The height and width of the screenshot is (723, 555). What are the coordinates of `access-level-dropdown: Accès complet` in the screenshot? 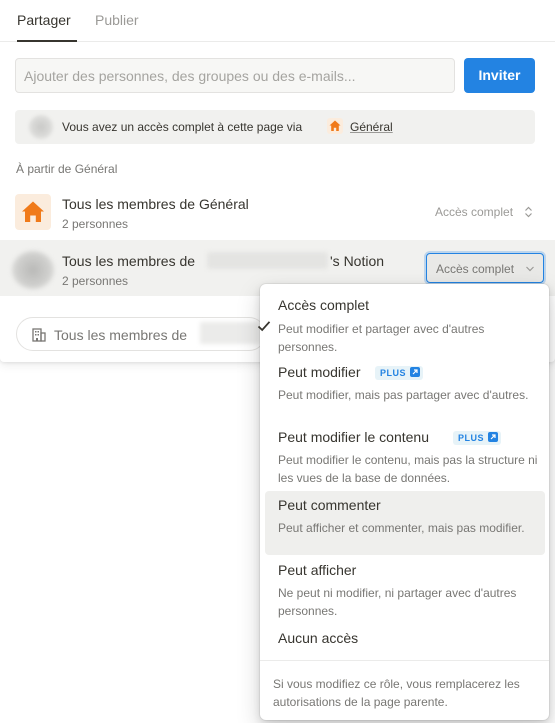 It's located at (485, 268).